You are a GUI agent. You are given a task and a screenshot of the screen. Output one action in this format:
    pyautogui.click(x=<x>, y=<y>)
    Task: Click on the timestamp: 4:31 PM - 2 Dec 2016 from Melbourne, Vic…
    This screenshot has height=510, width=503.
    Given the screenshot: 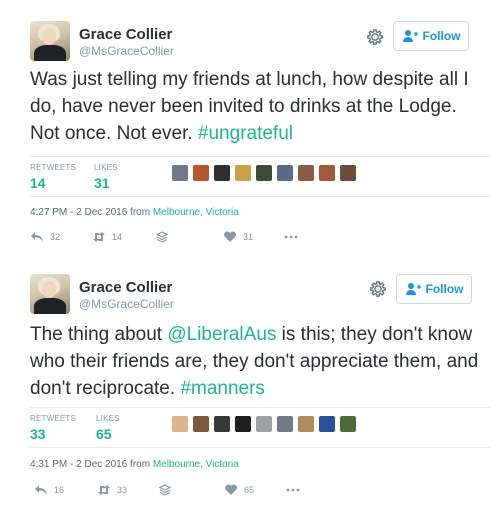 What is the action you would take?
    pyautogui.click(x=134, y=464)
    